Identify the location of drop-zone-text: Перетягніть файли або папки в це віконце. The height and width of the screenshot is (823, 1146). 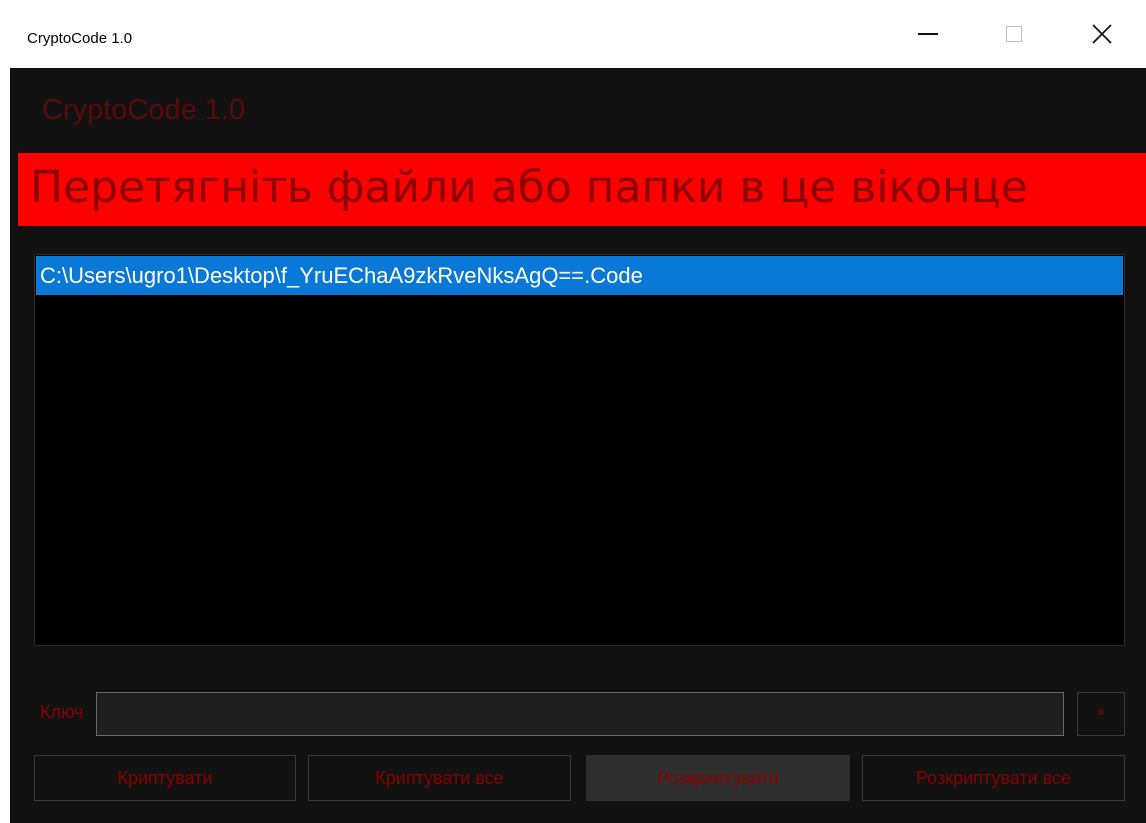
(529, 187).